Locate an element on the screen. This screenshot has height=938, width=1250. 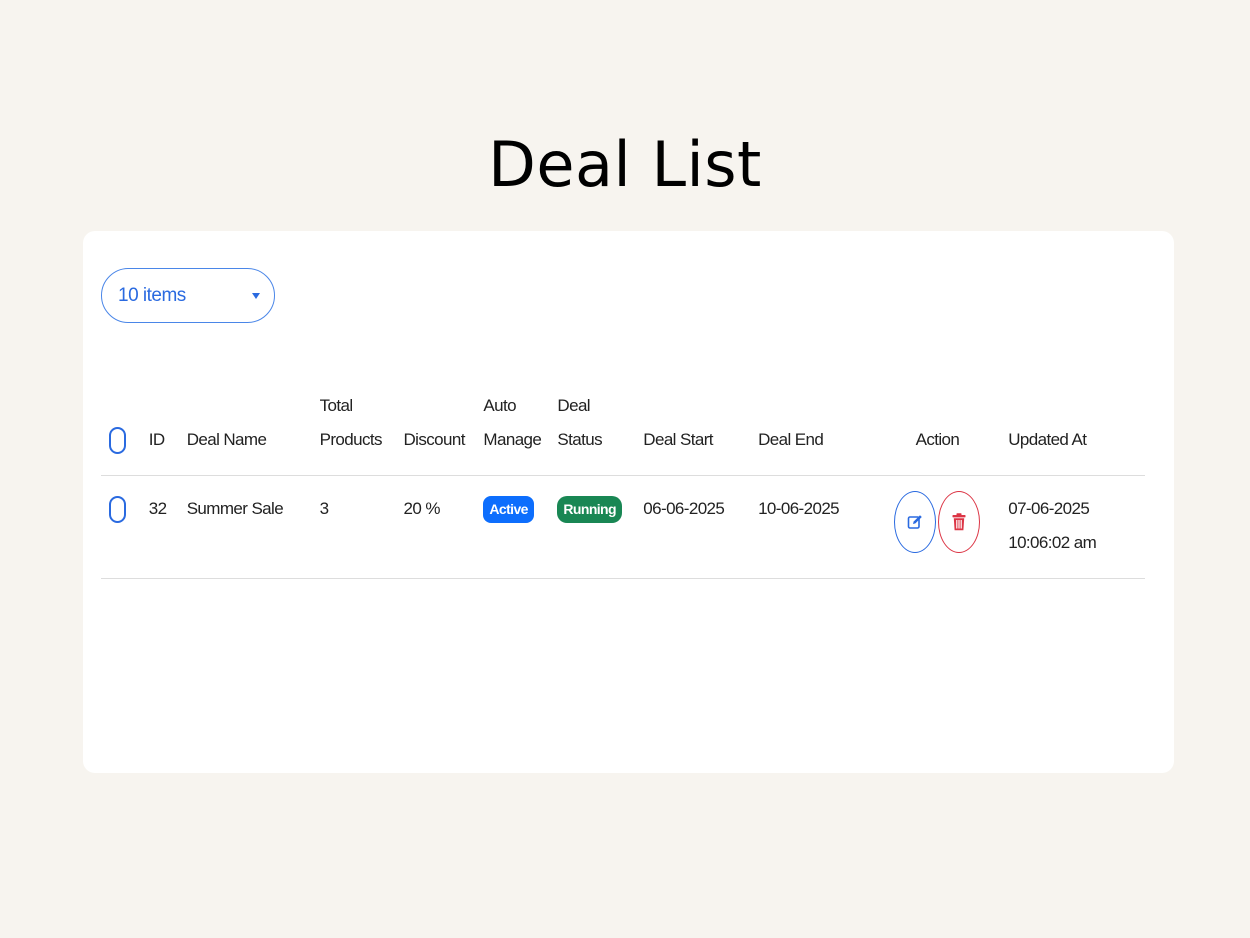
row-select-cell is located at coordinates (121, 527).